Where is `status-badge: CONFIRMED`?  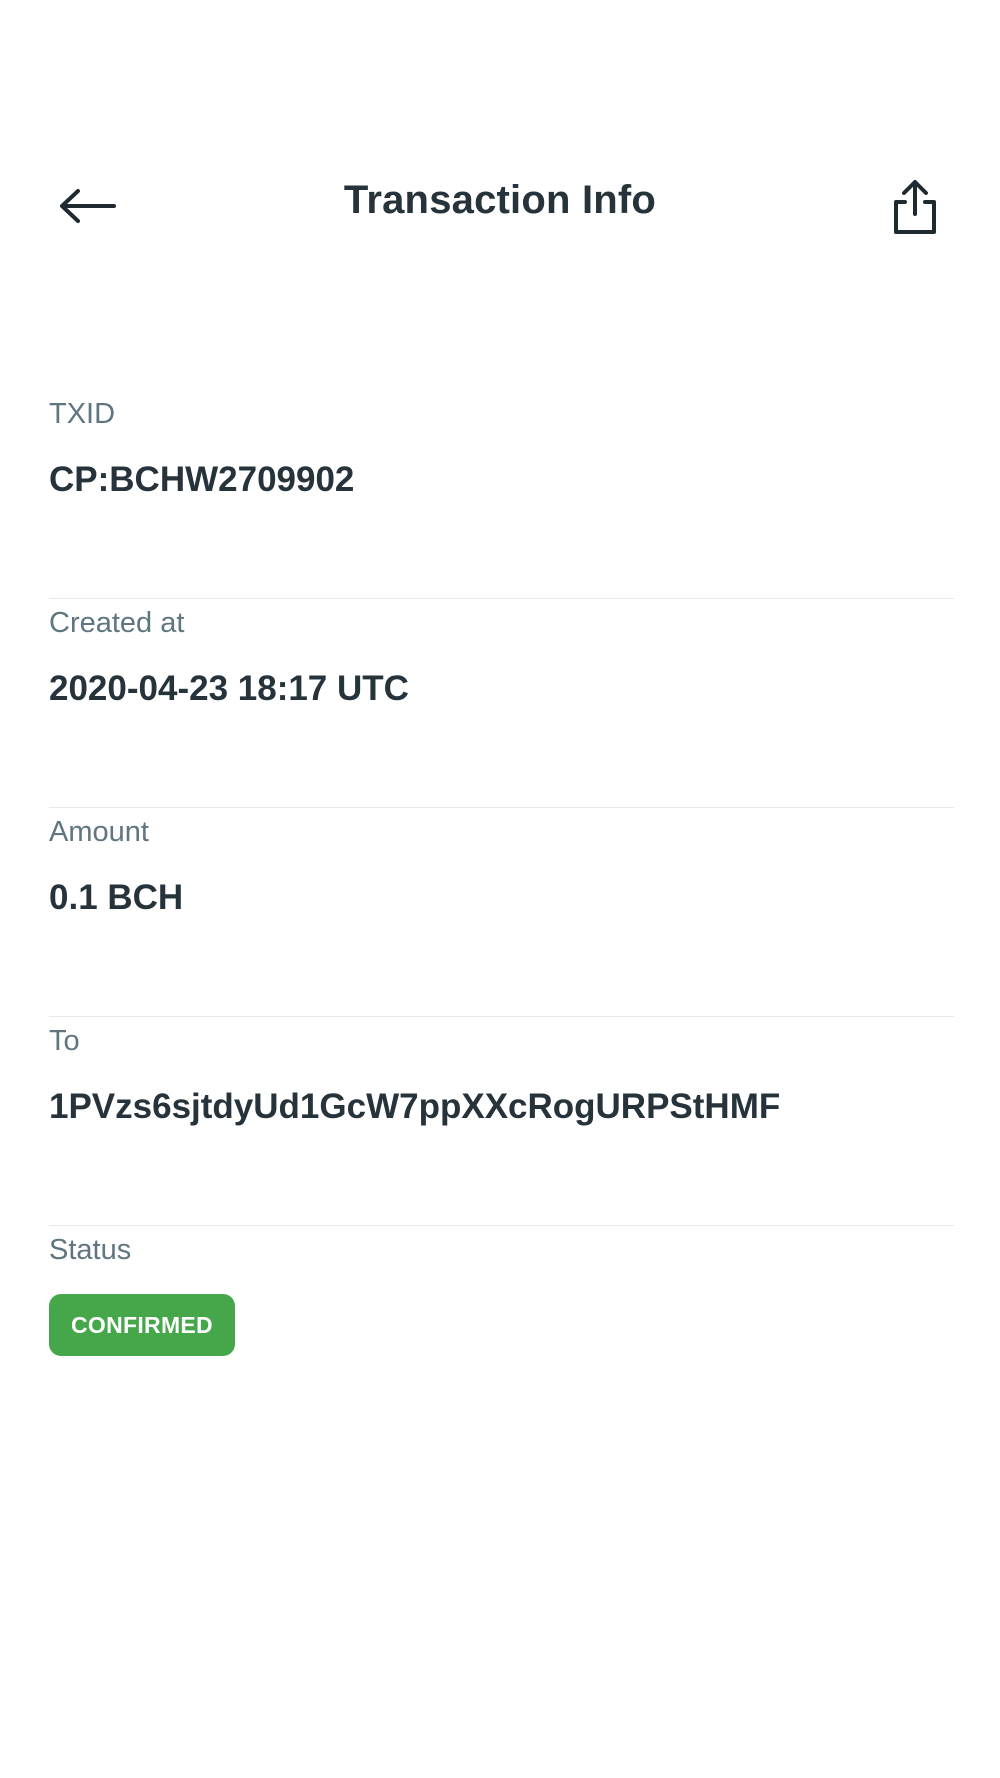
status-badge: CONFIRMED is located at coordinates (142, 1325).